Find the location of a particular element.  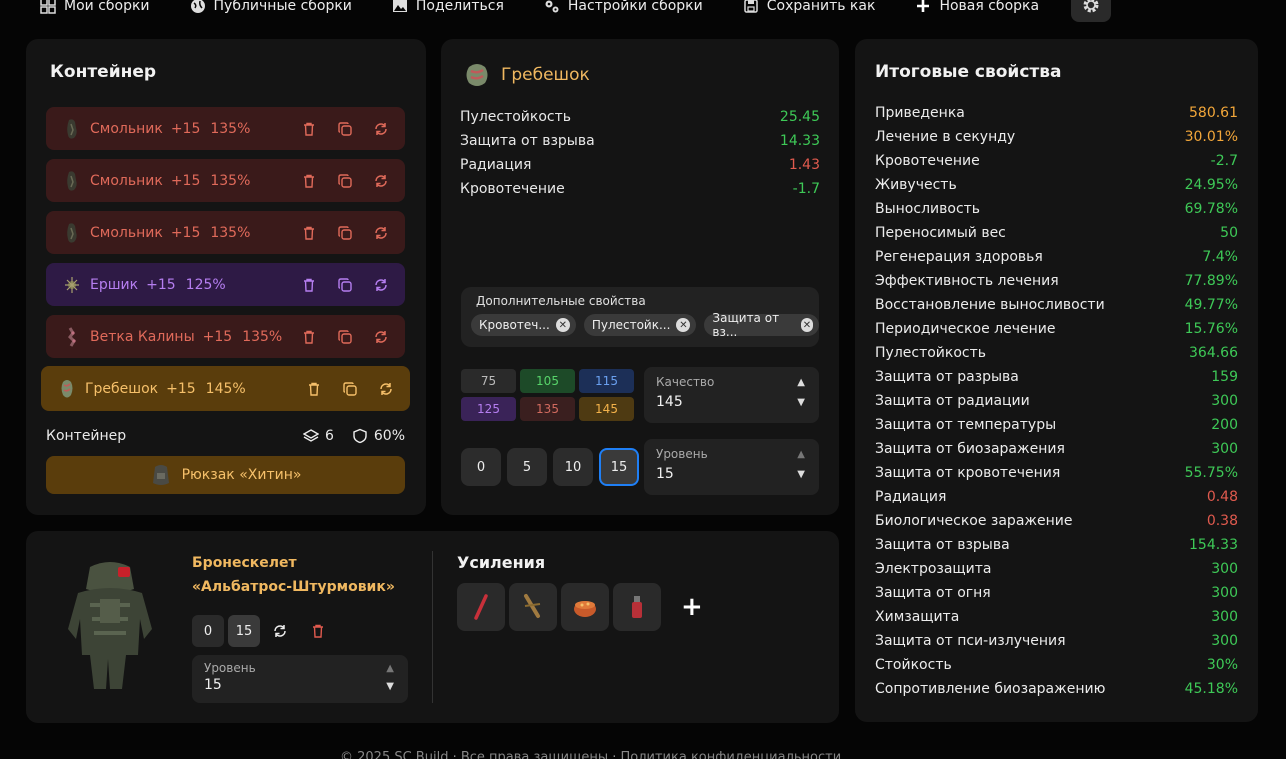

property-chip: Кровотеч... ✕ is located at coordinates (523, 325).